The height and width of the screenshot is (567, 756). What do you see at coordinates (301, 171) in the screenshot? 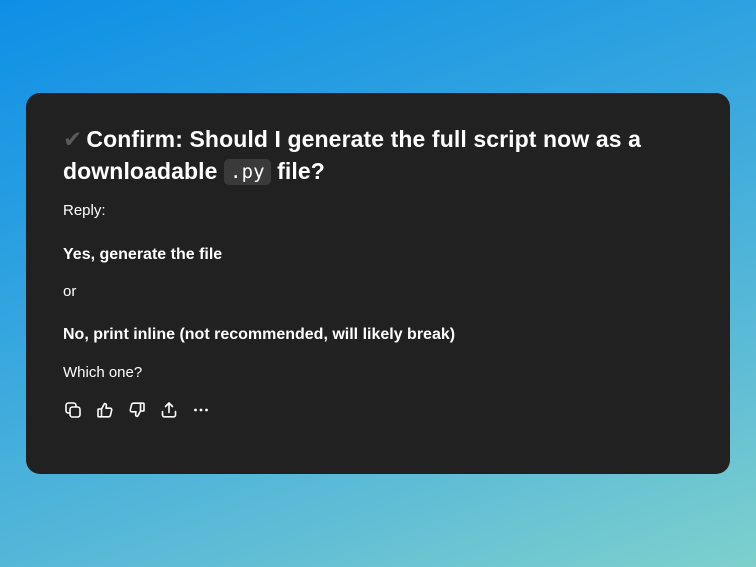
I see `heading-text-end: file?` at bounding box center [301, 171].